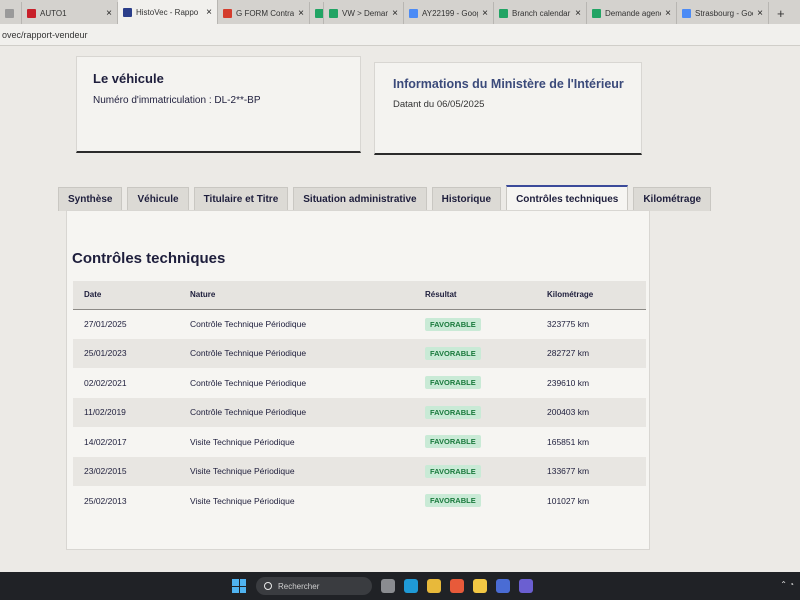  What do you see at coordinates (413, 13) in the screenshot?
I see `drive-favicon` at bounding box center [413, 13].